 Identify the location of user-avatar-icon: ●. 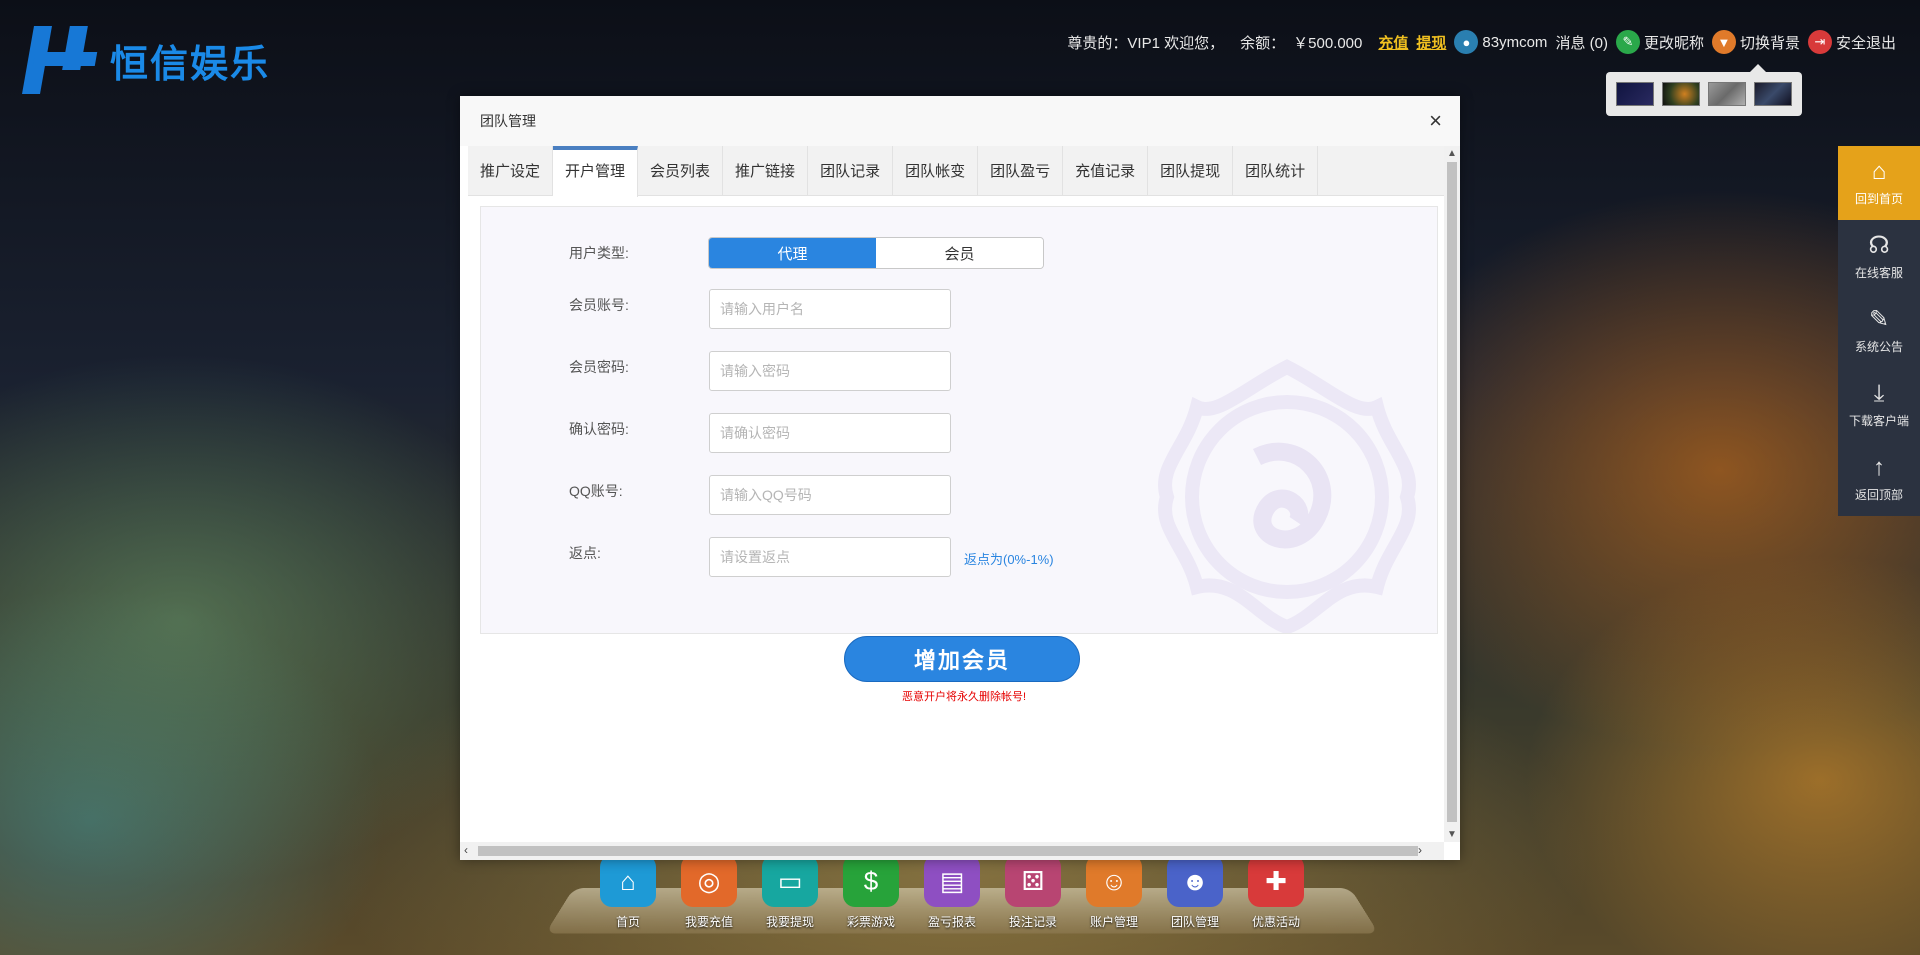
(1466, 42).